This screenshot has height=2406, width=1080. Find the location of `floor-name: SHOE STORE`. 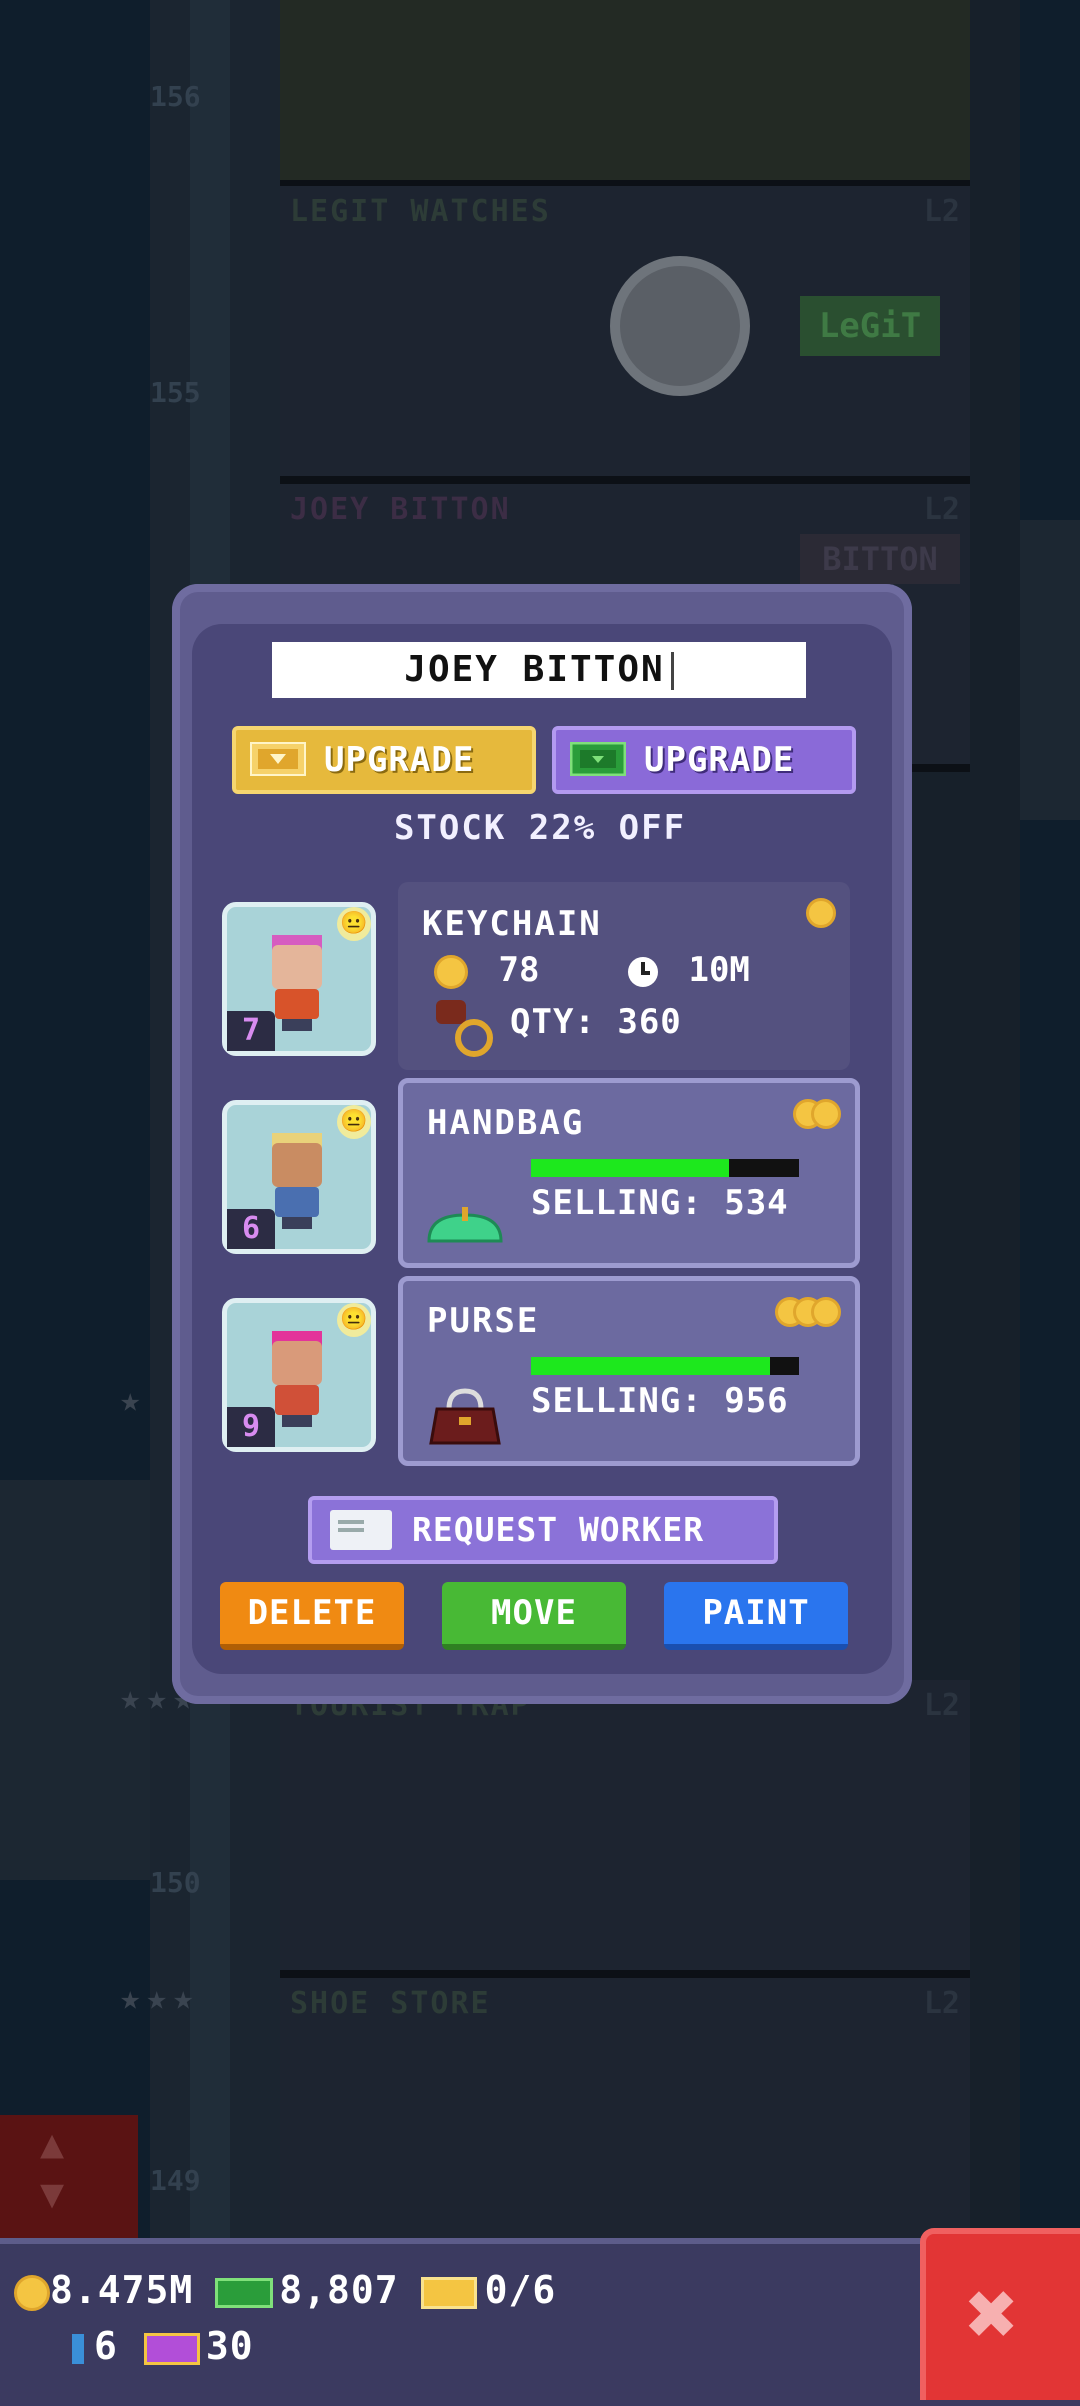

floor-name: SHOE STORE is located at coordinates (390, 2003).